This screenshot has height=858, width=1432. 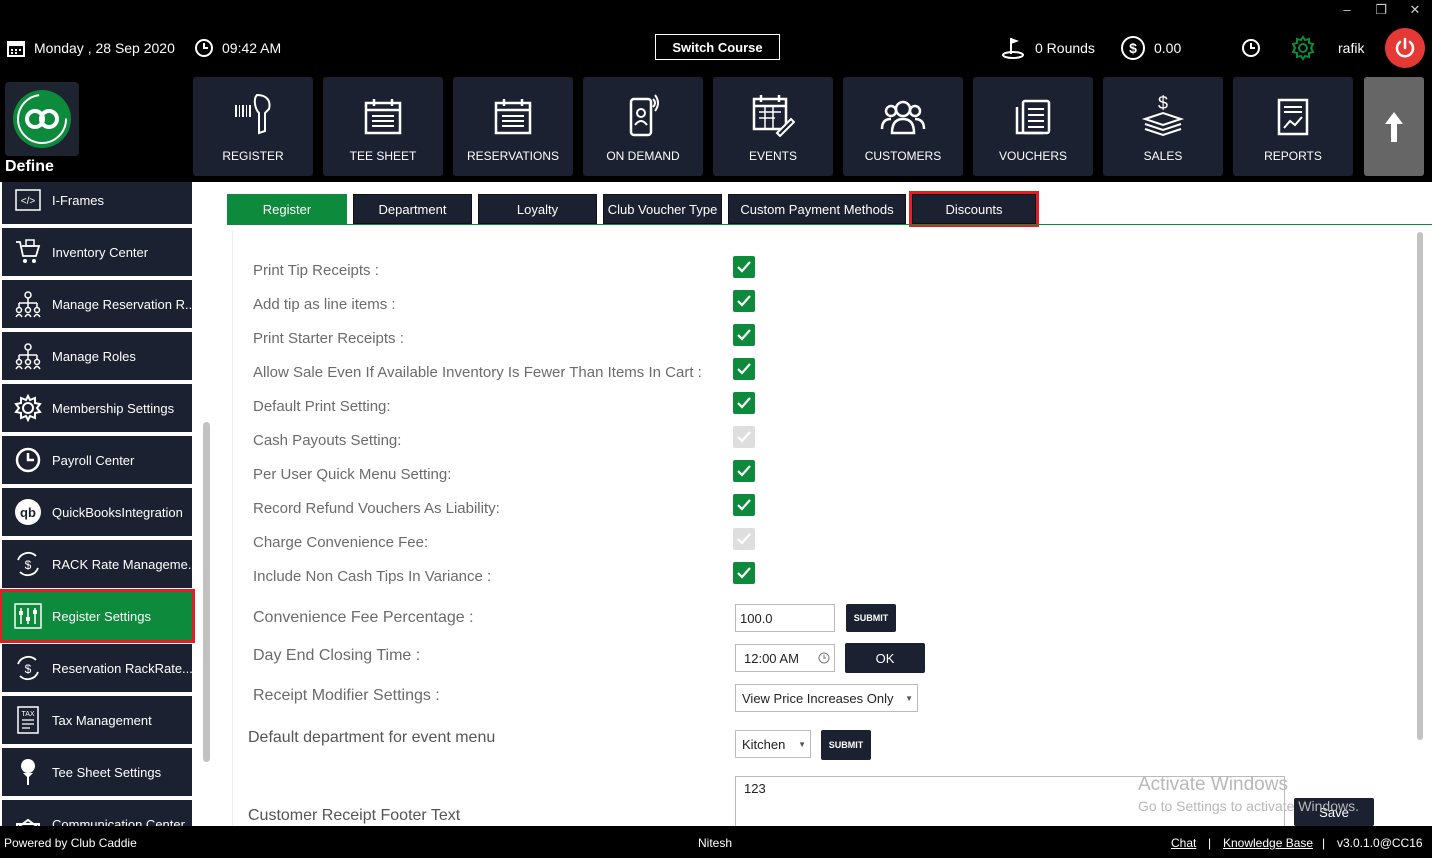 I want to click on checkbox-refund-vouchers-liability, so click(x=744, y=505).